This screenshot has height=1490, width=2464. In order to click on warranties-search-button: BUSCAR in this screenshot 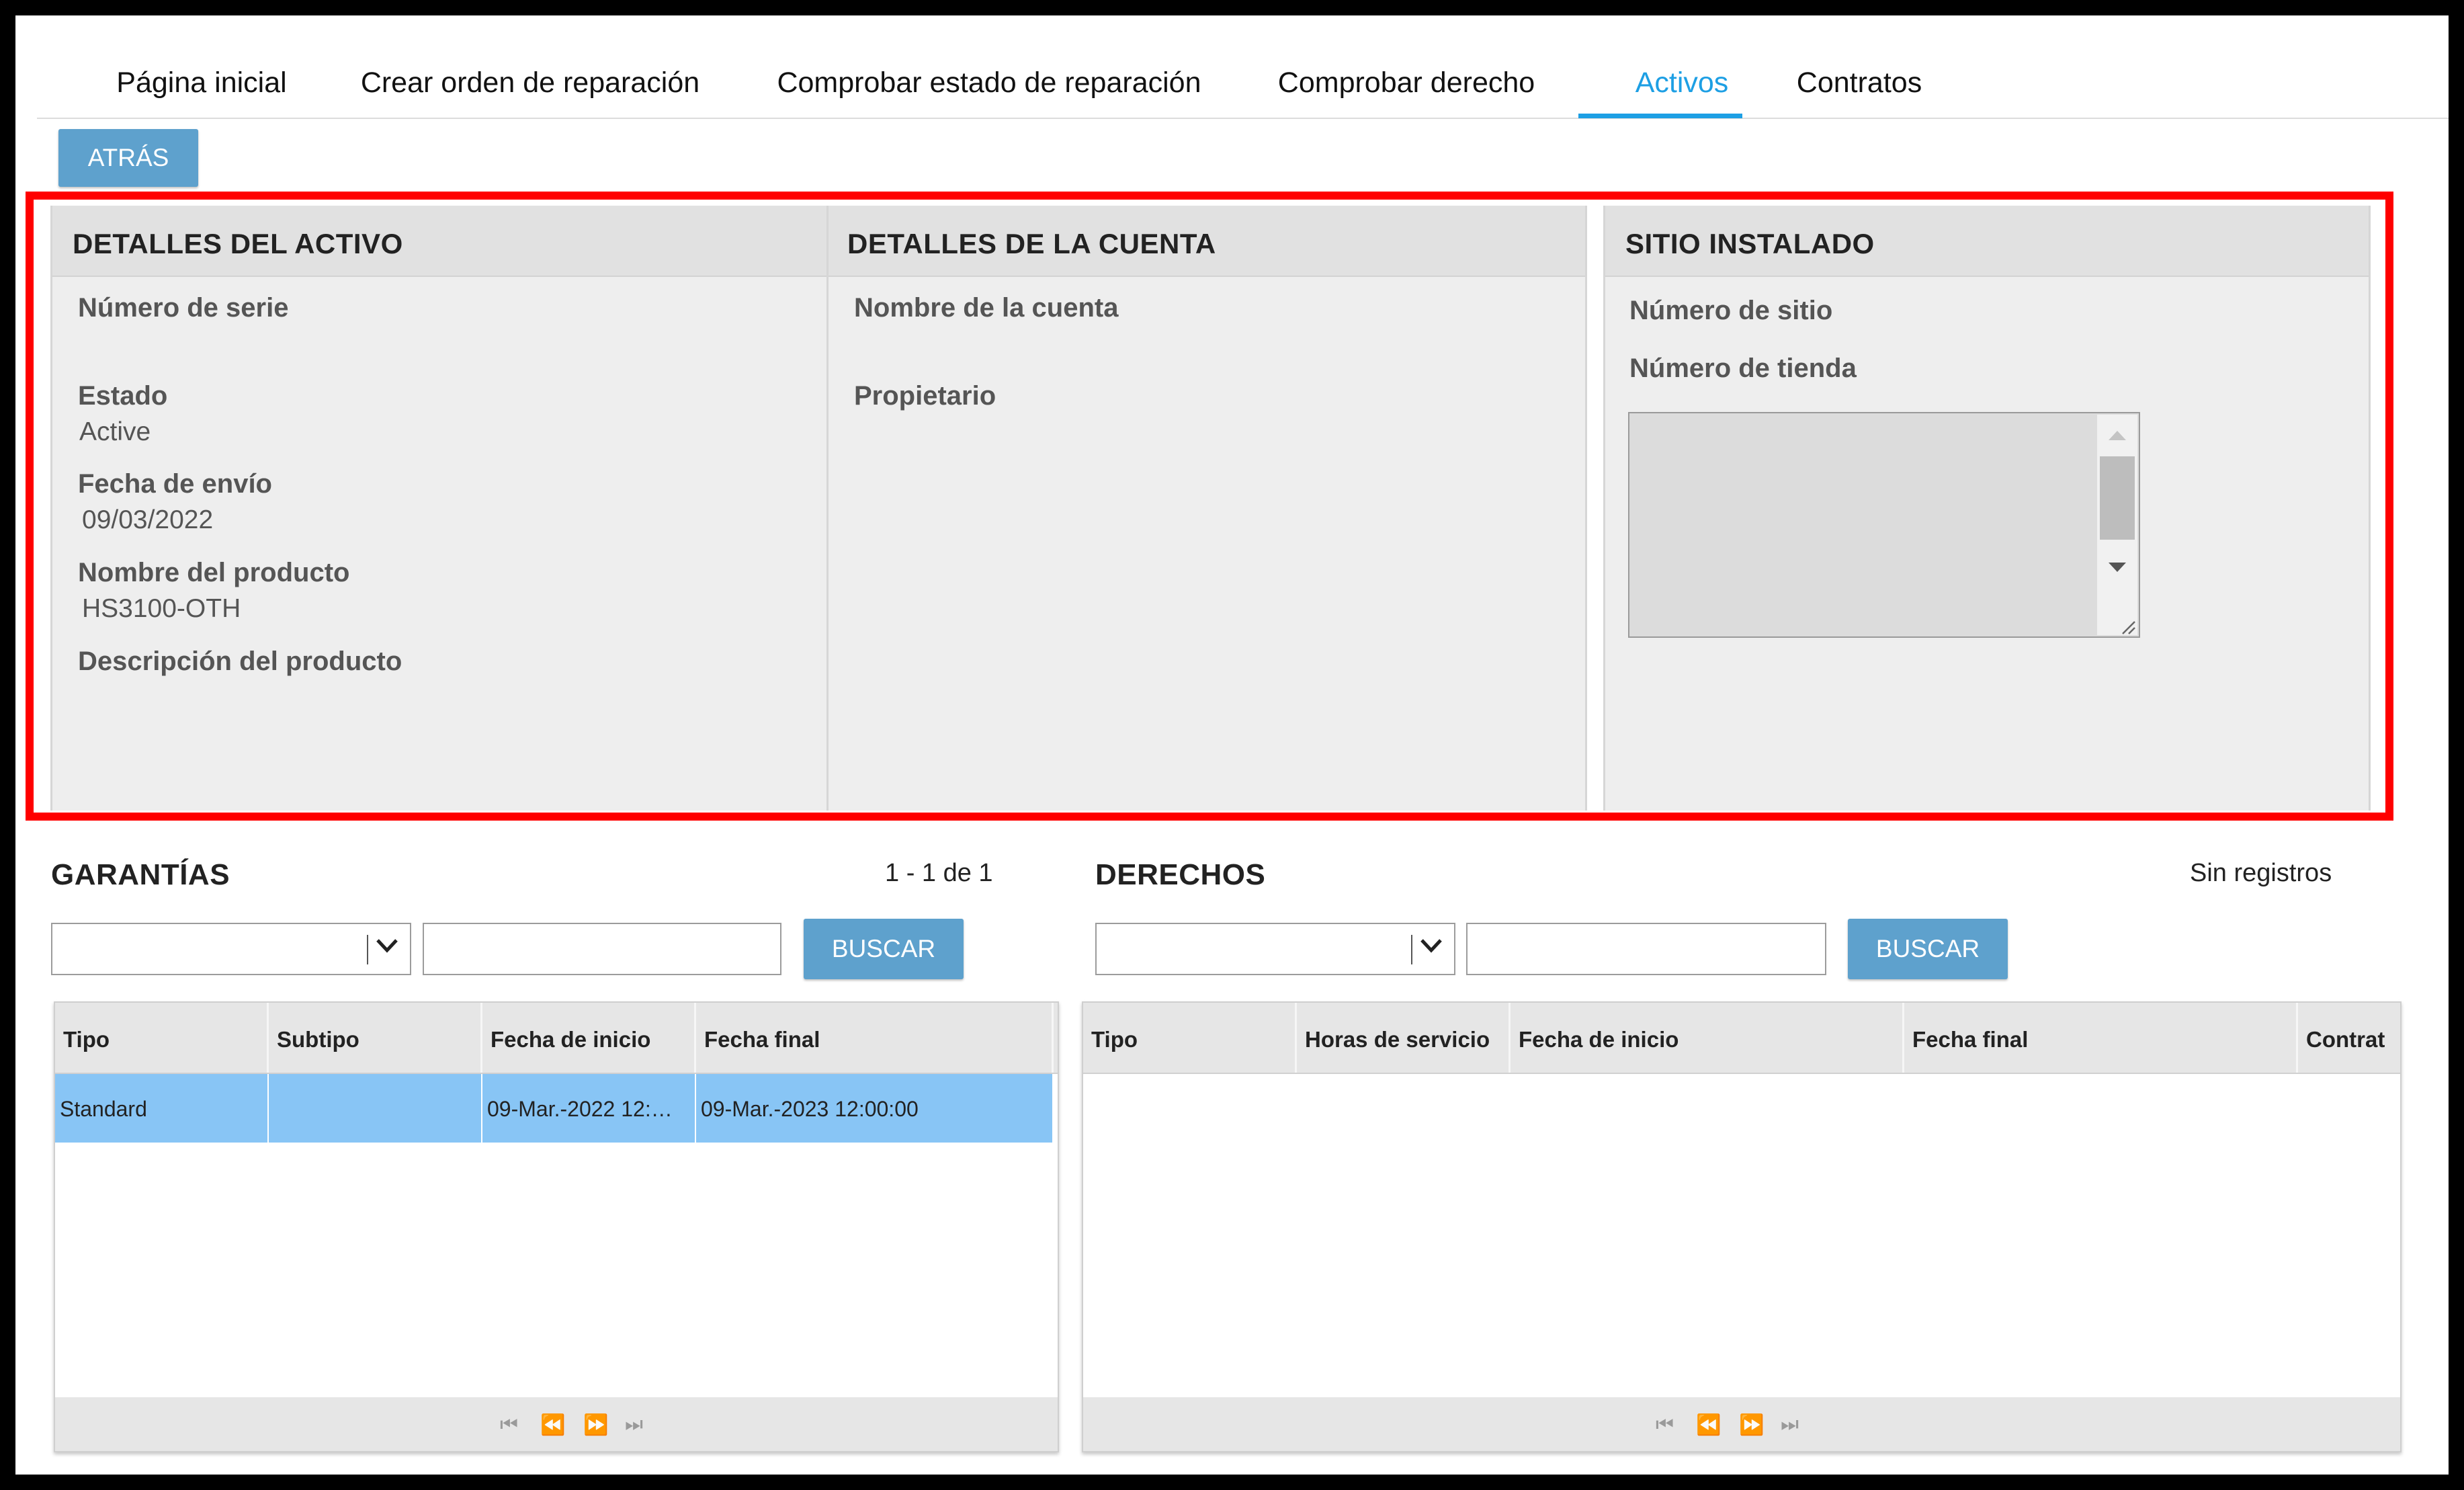, I will do `click(884, 949)`.